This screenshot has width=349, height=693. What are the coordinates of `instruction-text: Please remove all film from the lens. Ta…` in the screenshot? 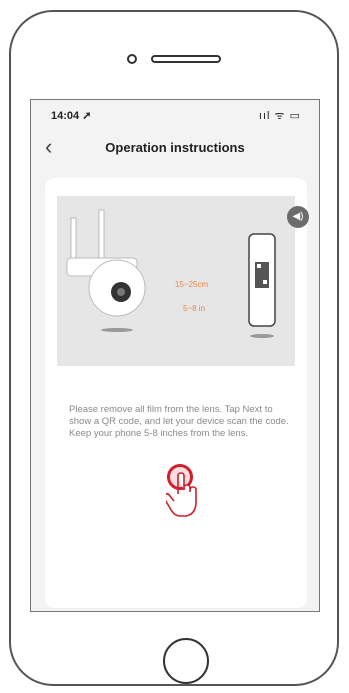 It's located at (179, 421).